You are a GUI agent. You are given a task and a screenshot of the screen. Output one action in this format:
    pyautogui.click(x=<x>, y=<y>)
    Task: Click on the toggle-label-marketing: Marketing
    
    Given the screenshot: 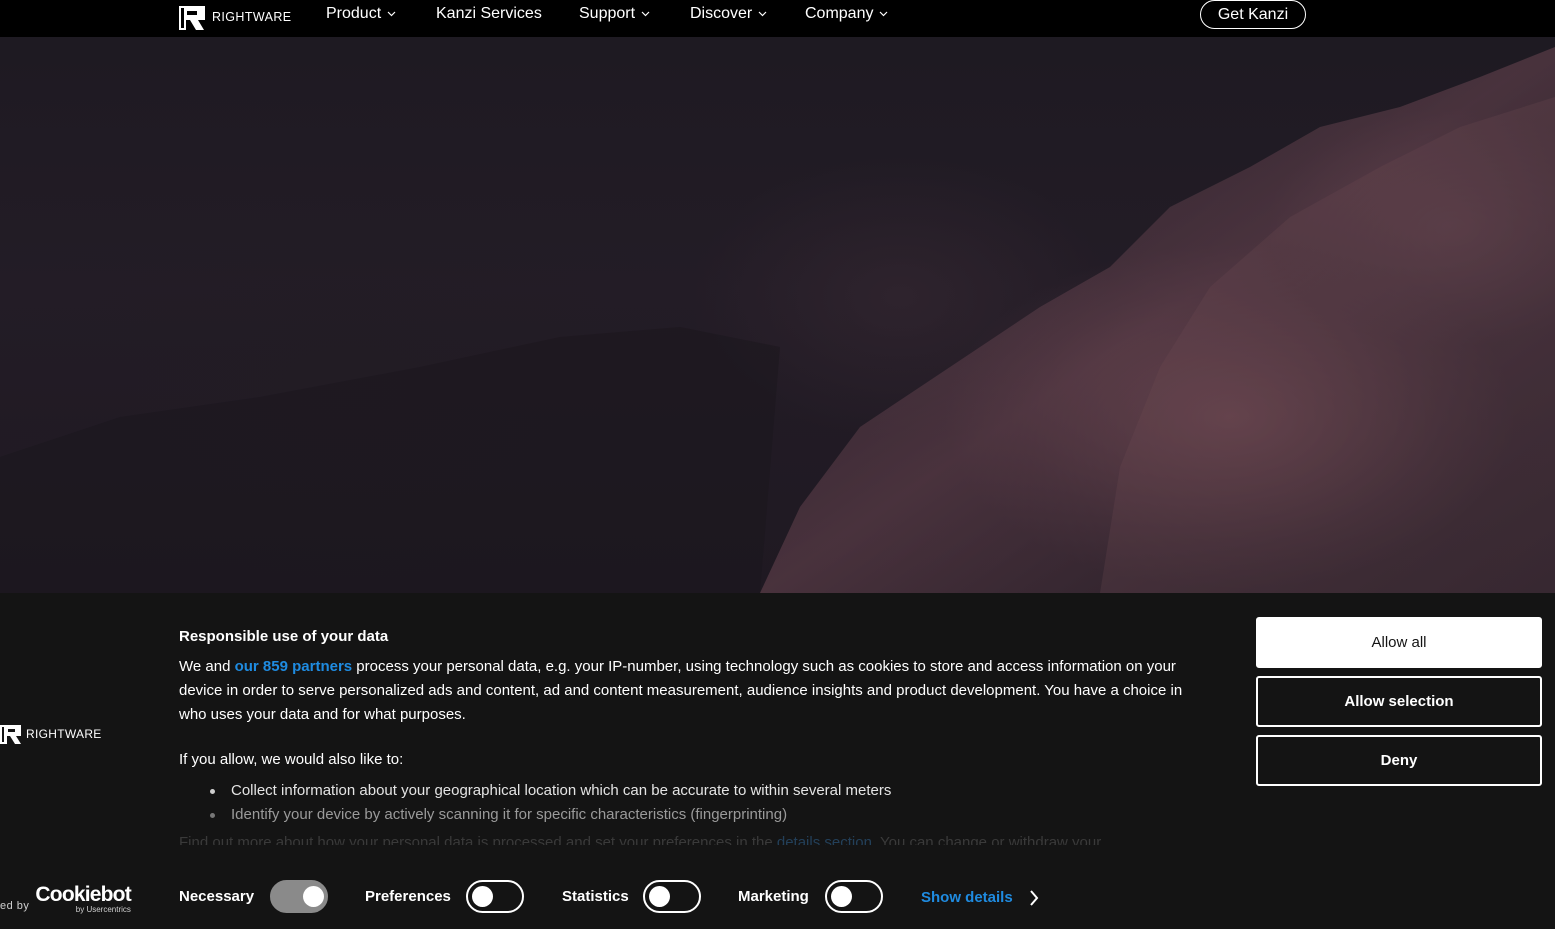 What is the action you would take?
    pyautogui.click(x=773, y=896)
    